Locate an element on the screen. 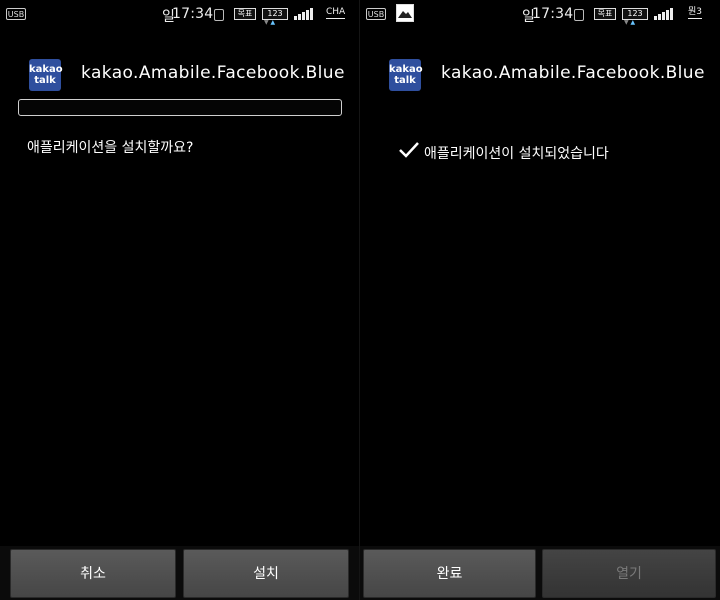  install-complete-message: 애플리케이션이 설치되었습니다 is located at coordinates (516, 154).